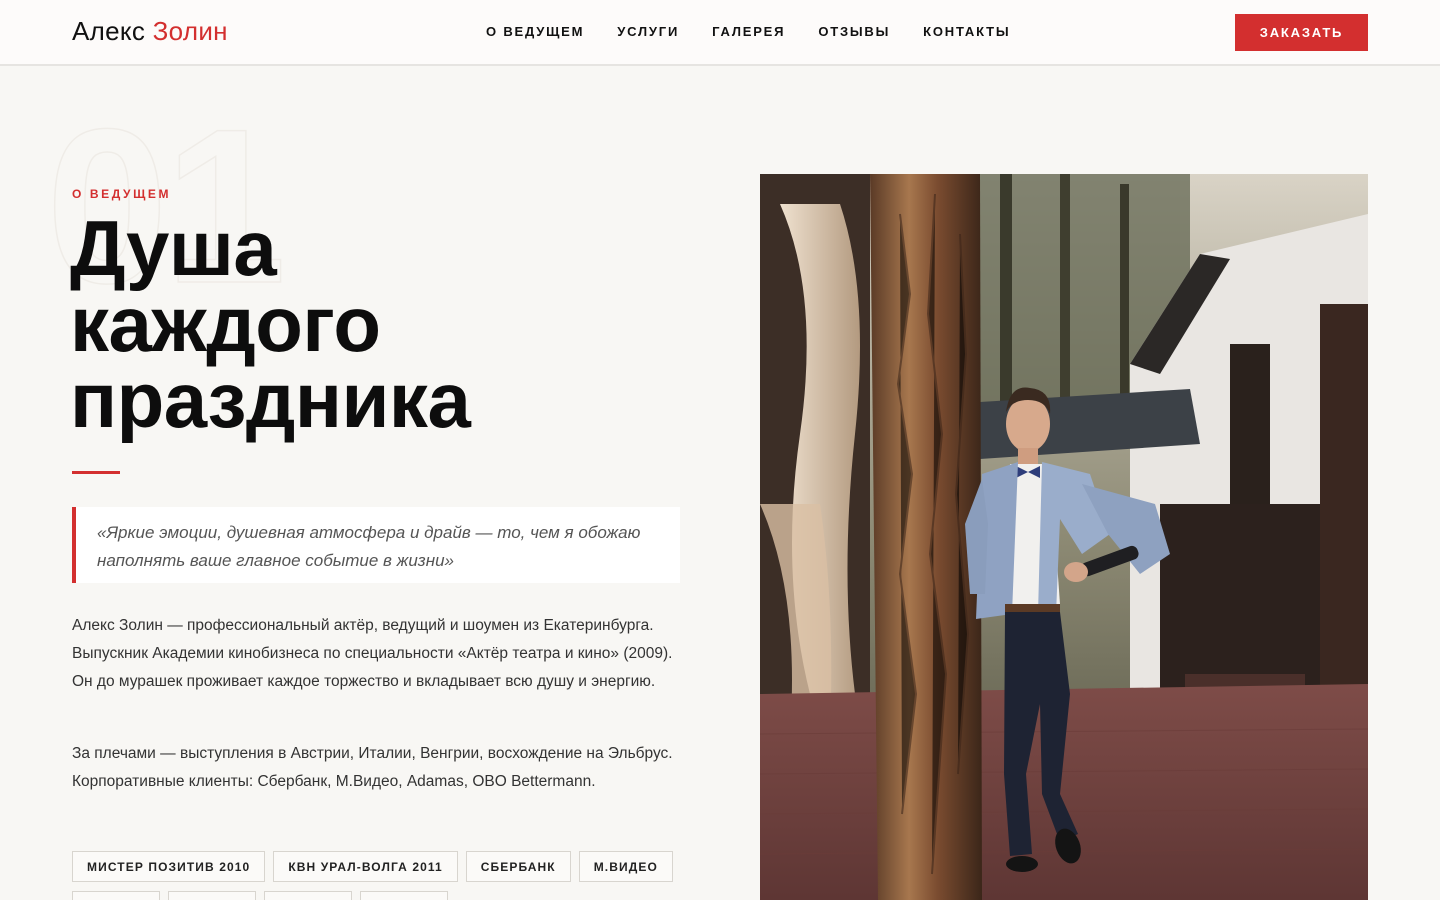 The height and width of the screenshot is (900, 1440). I want to click on order-button: ЗАКАЗАТЬ, so click(1301, 32).